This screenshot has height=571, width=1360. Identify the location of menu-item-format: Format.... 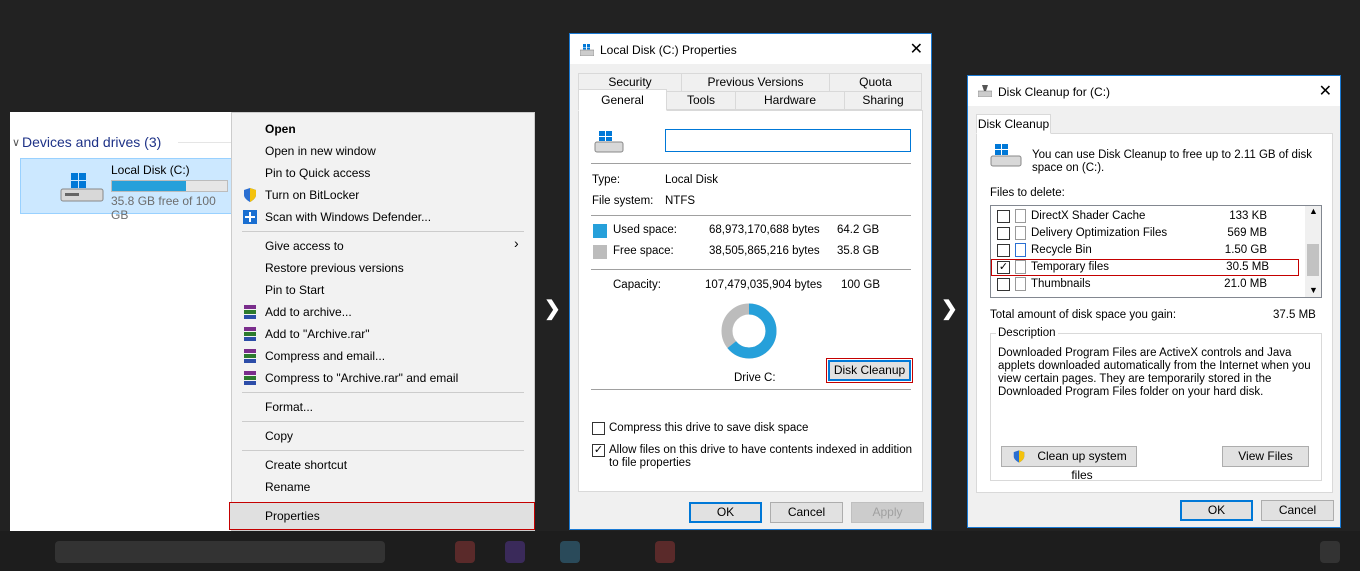
(289, 407).